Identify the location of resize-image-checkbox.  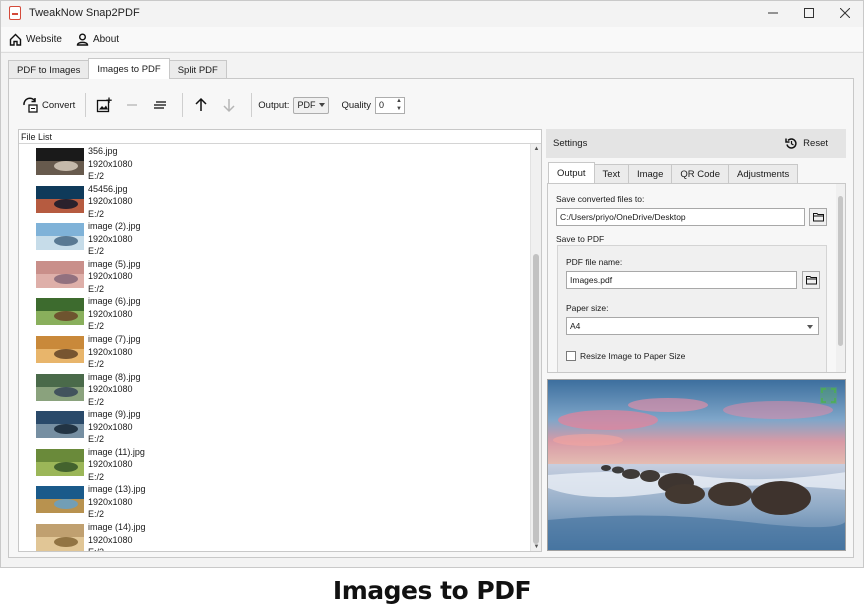
(571, 356).